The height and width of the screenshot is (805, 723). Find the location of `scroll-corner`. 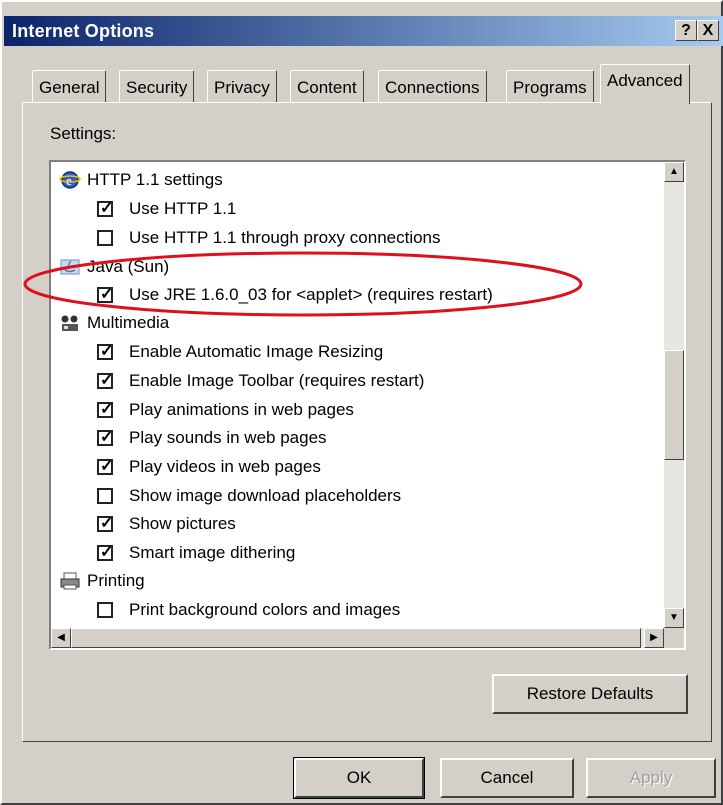

scroll-corner is located at coordinates (674, 638).